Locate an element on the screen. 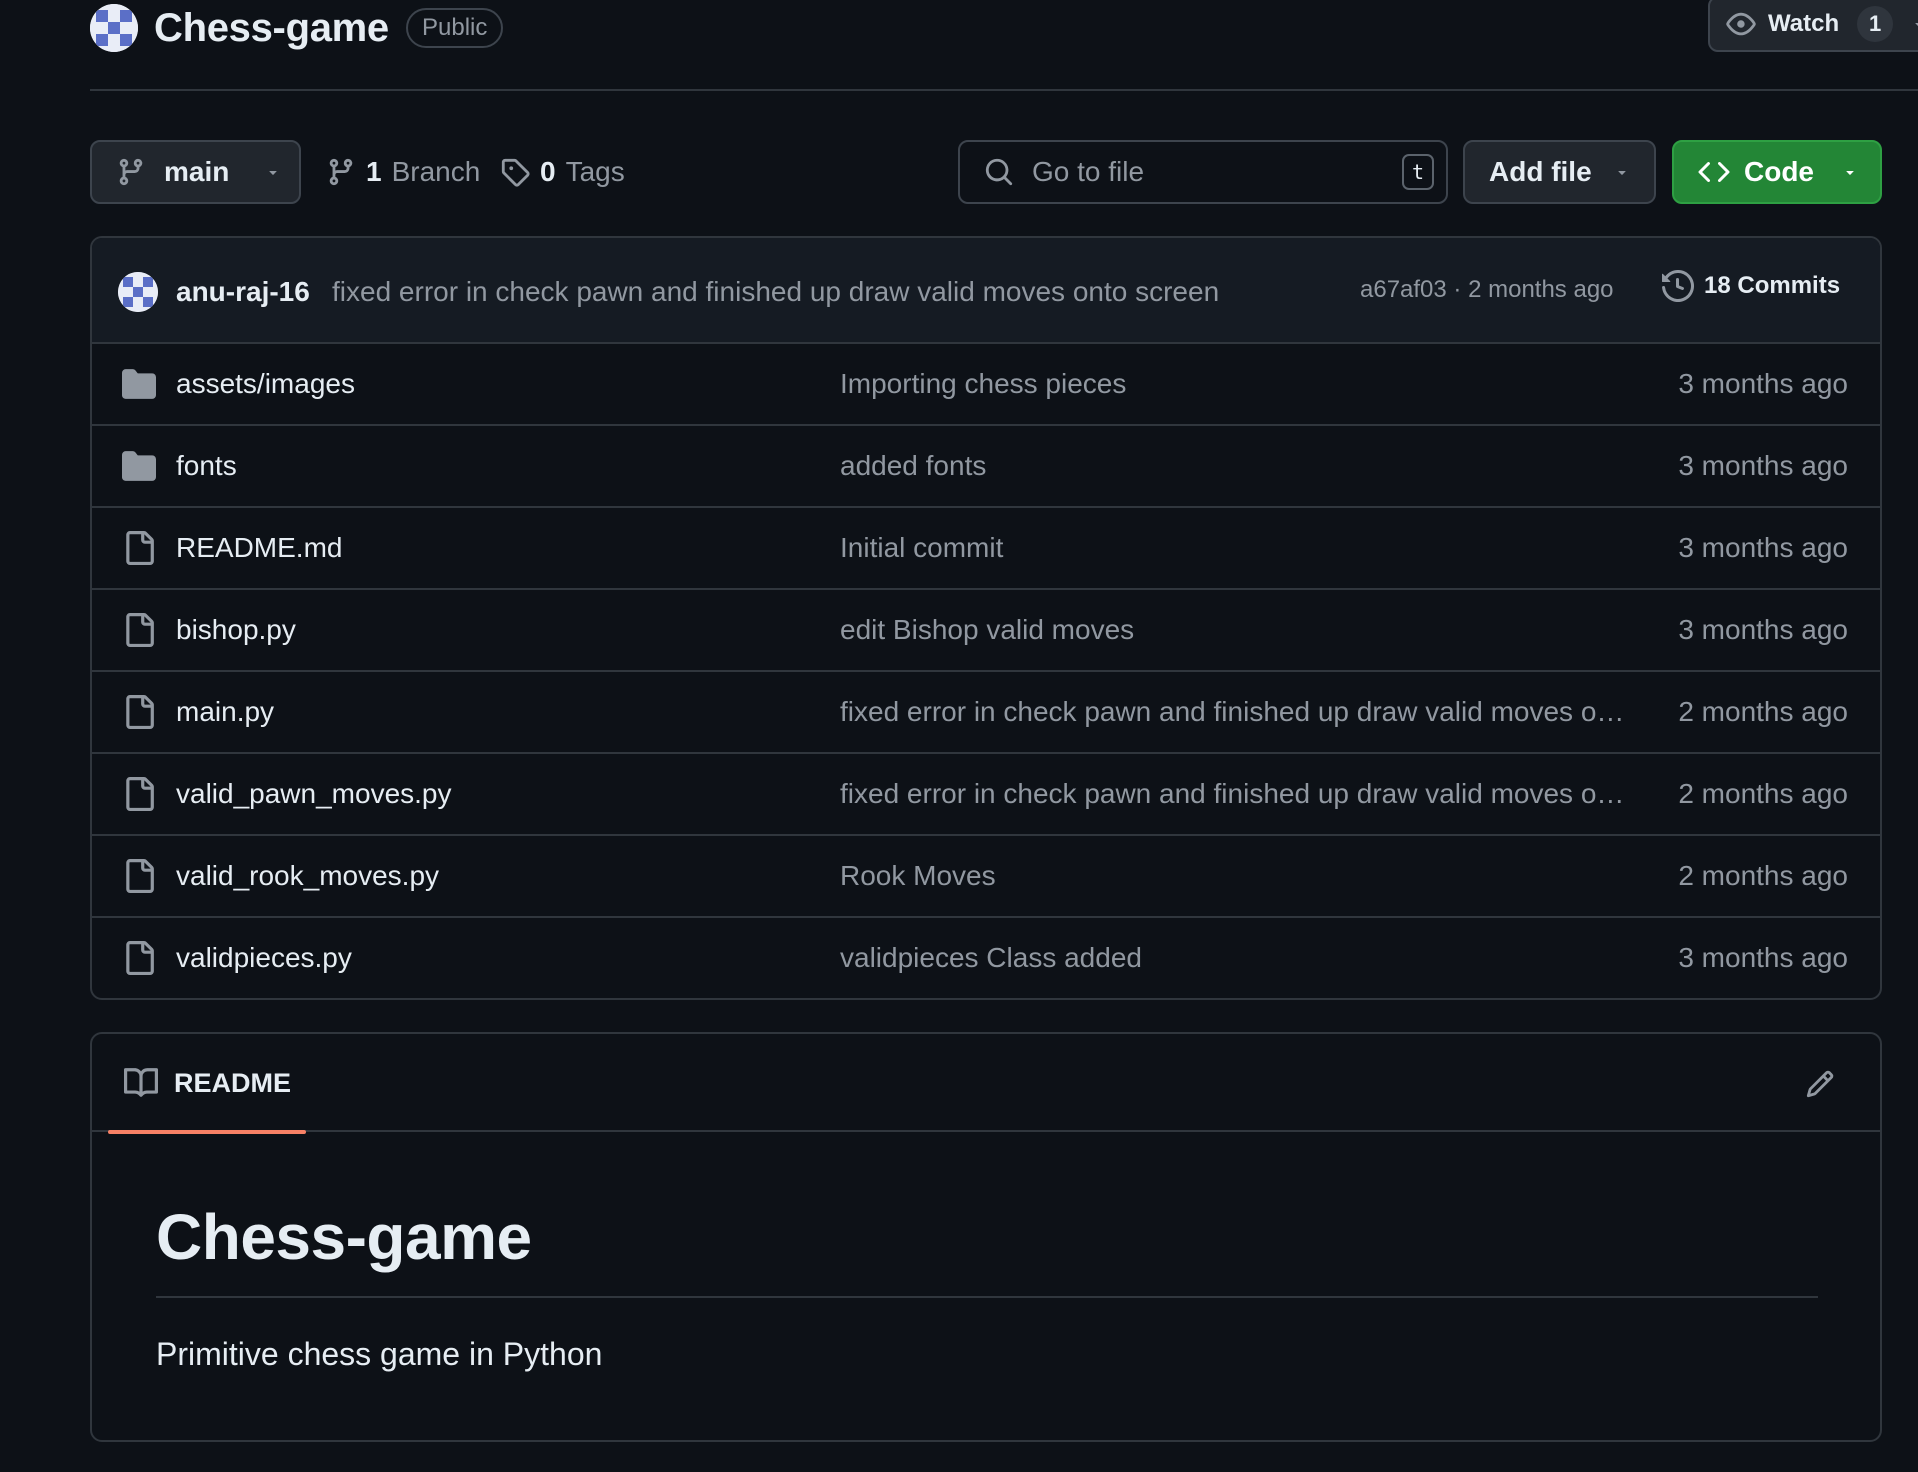 Image resolution: width=1918 pixels, height=1472 pixels. file-name: valid_pawn_moves.py is located at coordinates (314, 794).